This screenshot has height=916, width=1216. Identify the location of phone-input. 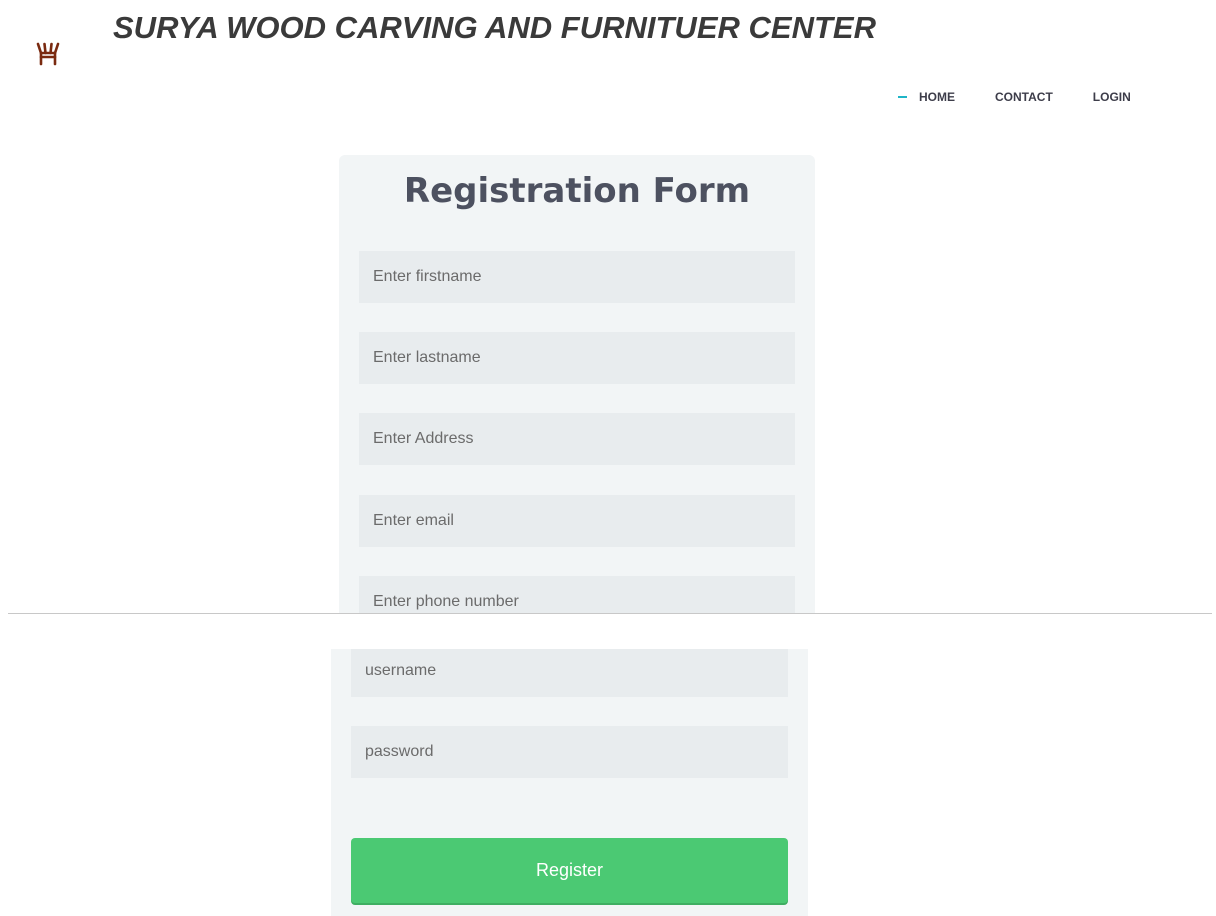
(577, 595).